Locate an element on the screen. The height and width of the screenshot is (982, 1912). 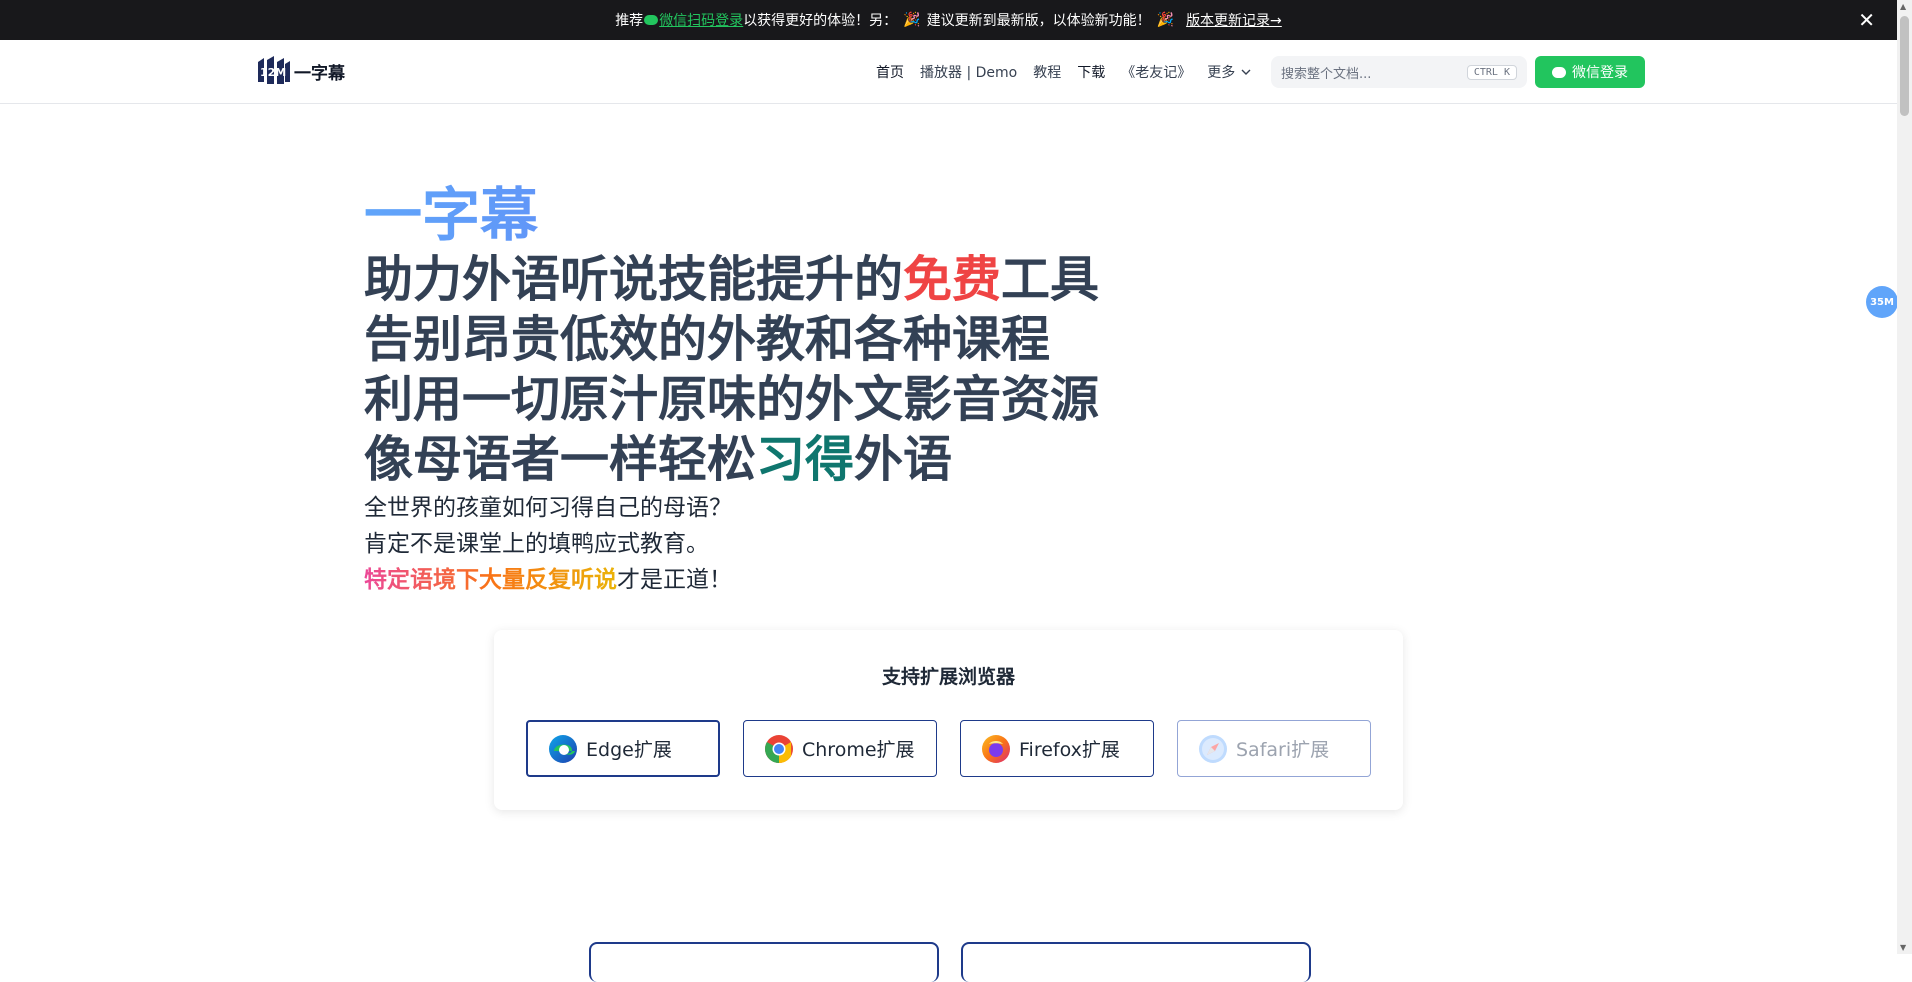
chrome-extension-button: Chrome扩展 is located at coordinates (840, 748).